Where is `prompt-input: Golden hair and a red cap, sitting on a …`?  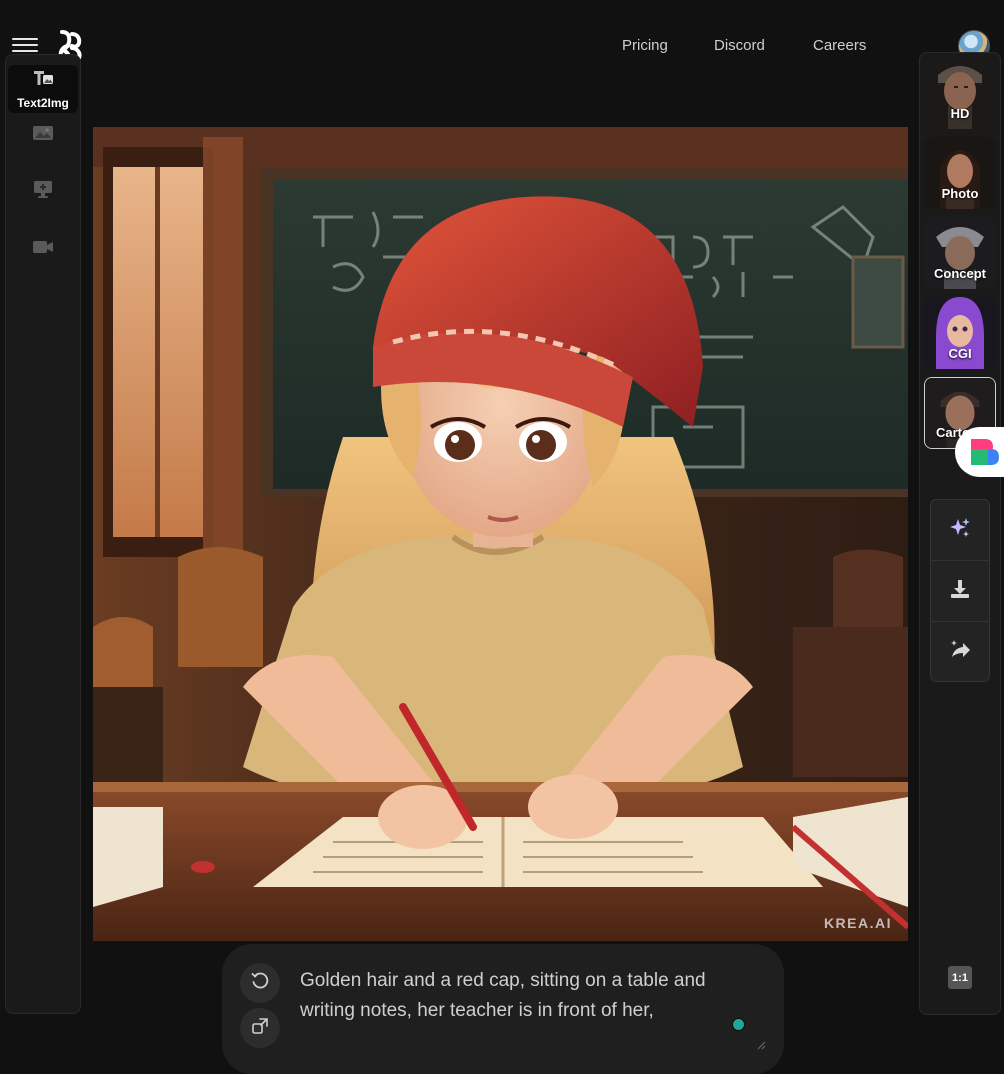 prompt-input: Golden hair and a red cap, sitting on a … is located at coordinates (530, 996).